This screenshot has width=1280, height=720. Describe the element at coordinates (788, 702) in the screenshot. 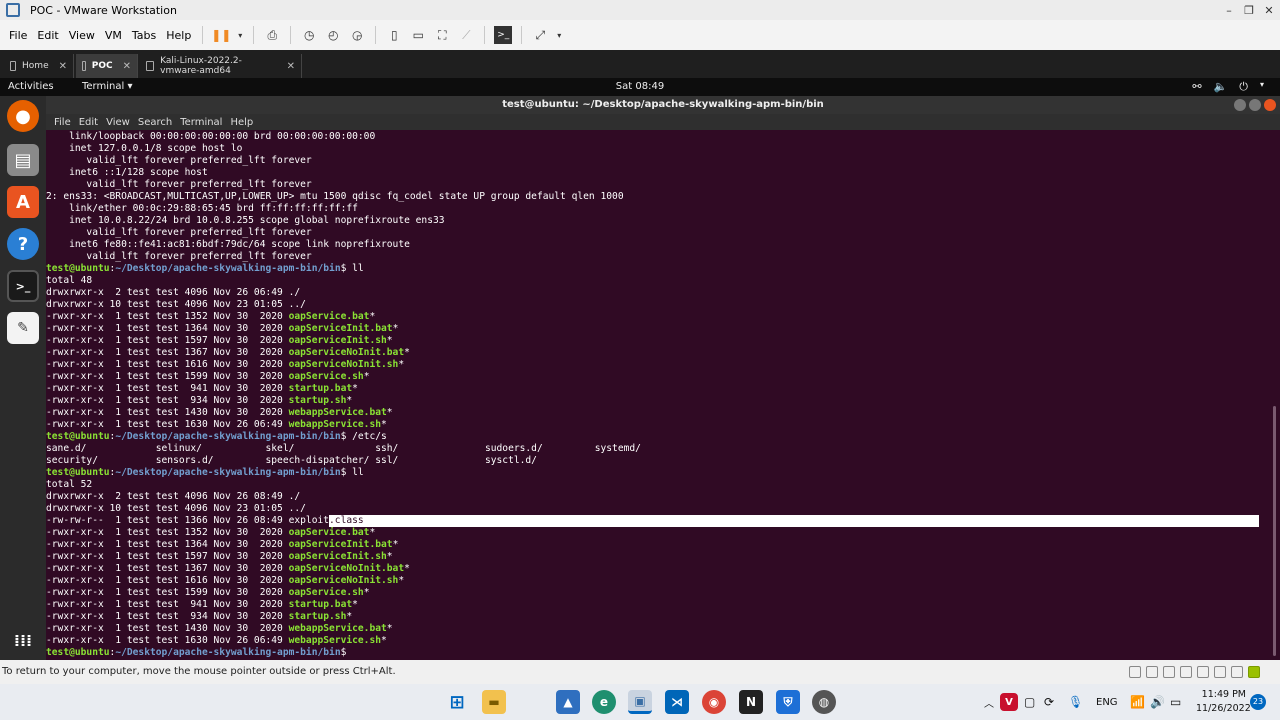

I see `defender-icon: ⛨` at that location.